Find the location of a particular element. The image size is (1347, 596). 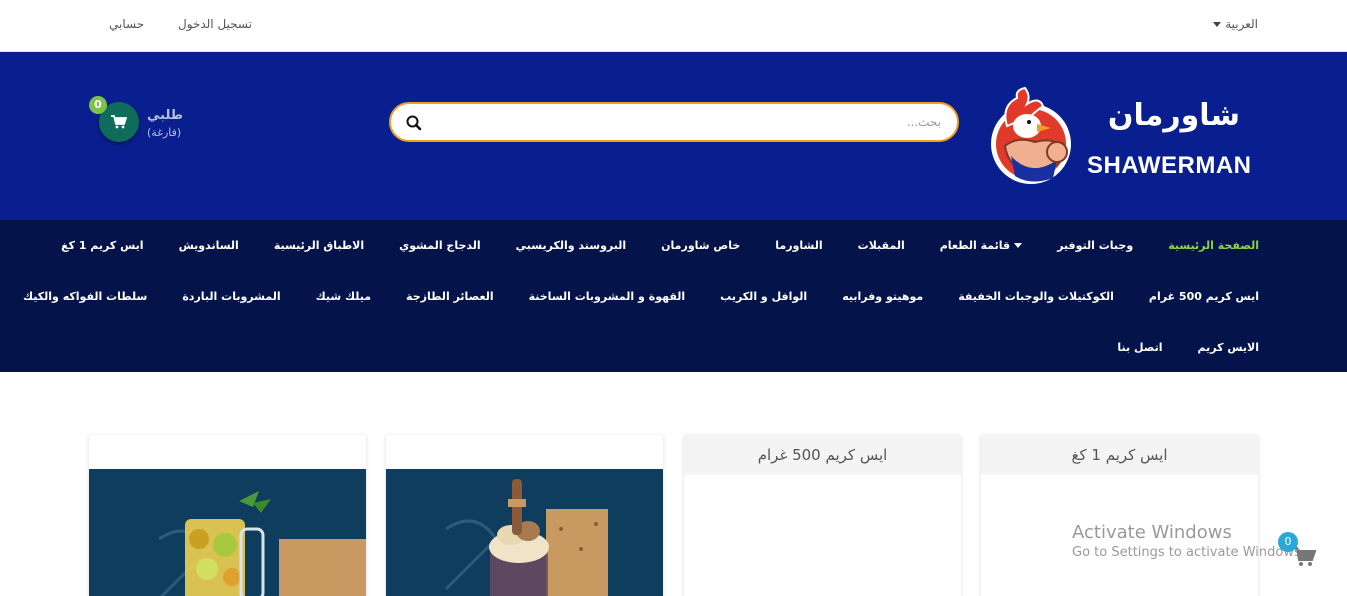

rooster-mascot-icon is located at coordinates (1031, 135).